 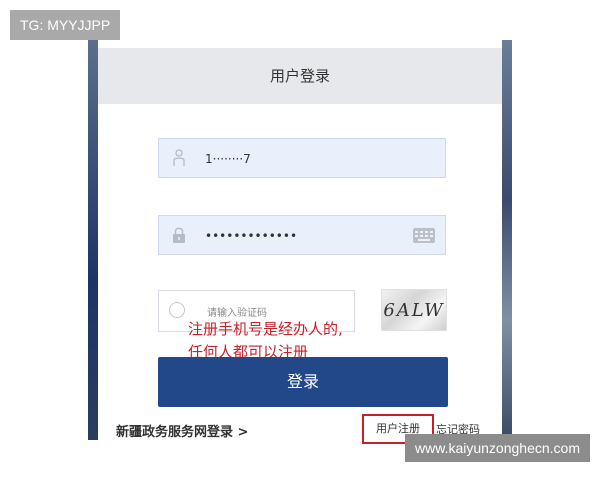 What do you see at coordinates (497, 448) in the screenshot?
I see `watermark-bottom: www.kaiyunzonghecn.com` at bounding box center [497, 448].